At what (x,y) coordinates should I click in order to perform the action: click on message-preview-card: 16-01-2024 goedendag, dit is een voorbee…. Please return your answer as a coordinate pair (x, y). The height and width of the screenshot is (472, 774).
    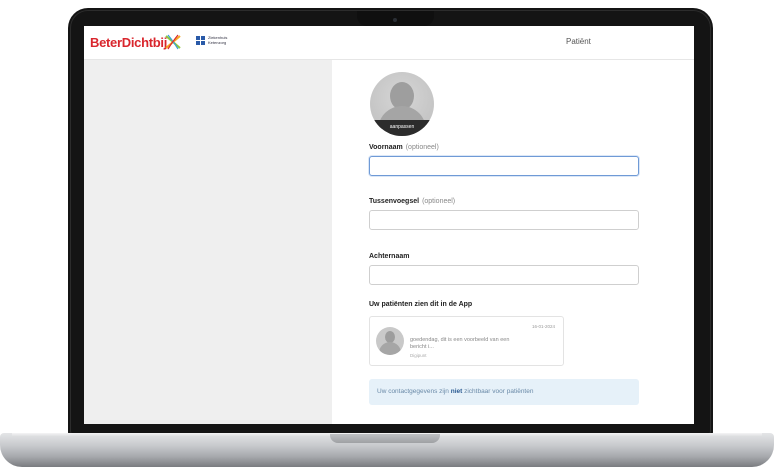
    Looking at the image, I should click on (466, 341).